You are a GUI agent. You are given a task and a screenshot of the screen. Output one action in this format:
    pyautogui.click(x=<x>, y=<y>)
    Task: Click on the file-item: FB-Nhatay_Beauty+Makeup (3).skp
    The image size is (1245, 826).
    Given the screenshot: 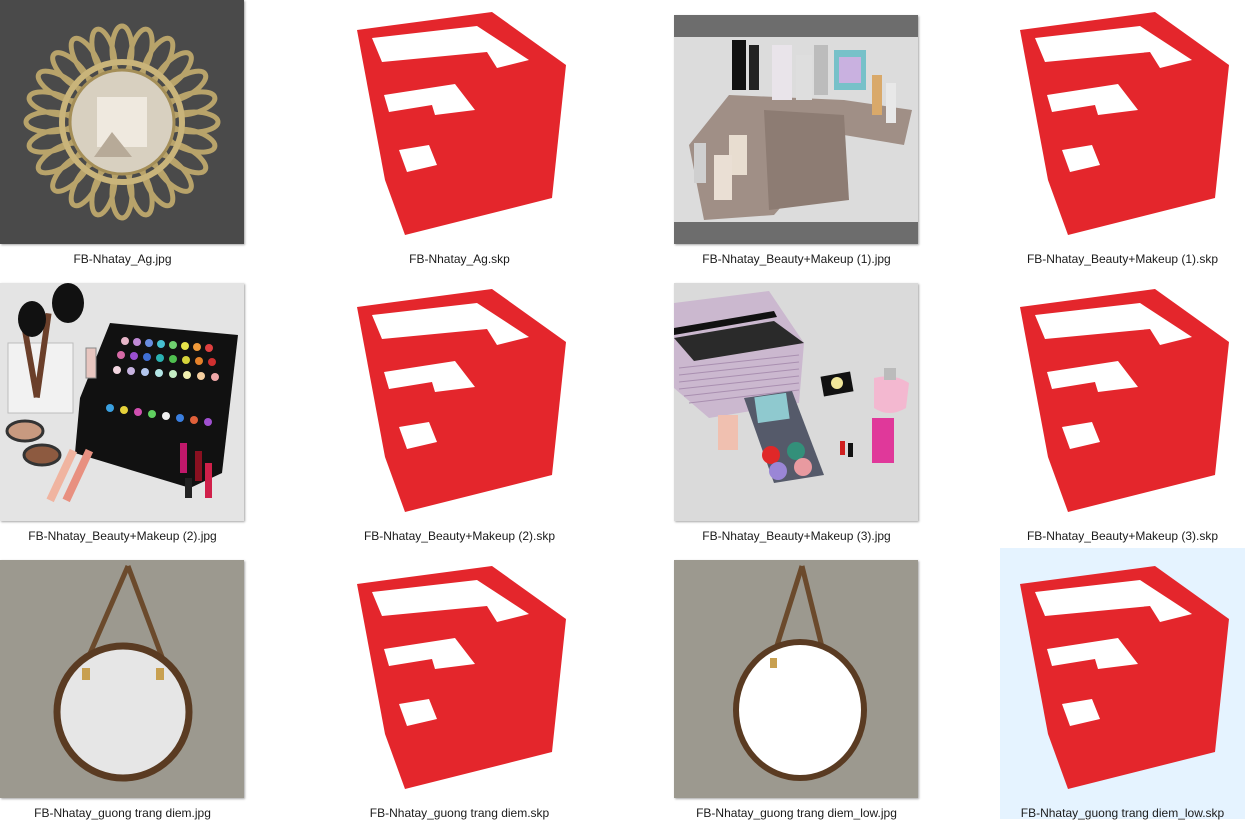 What is the action you would take?
    pyautogui.click(x=1122, y=413)
    